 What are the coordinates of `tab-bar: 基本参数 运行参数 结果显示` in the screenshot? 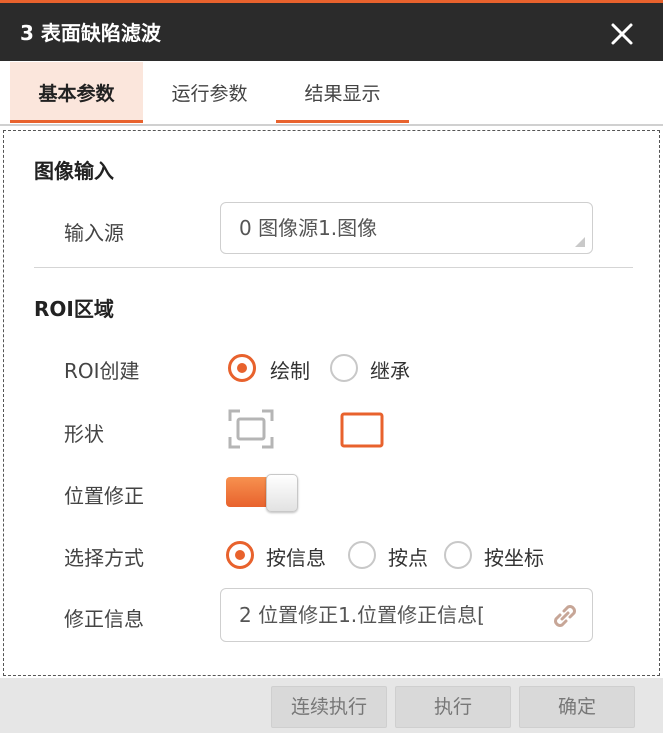 It's located at (331, 92).